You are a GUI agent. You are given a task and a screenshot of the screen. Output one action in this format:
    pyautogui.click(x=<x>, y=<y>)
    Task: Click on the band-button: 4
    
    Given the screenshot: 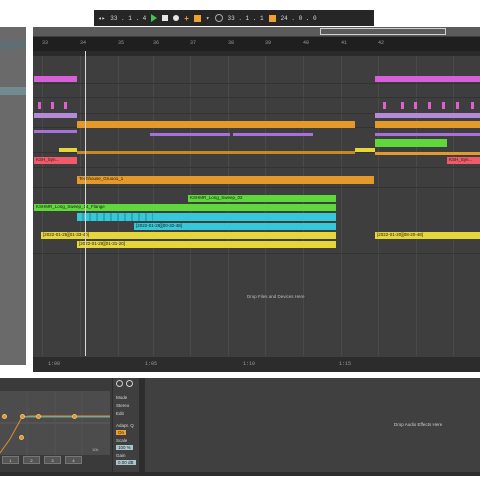 What is the action you would take?
    pyautogui.click(x=73, y=460)
    